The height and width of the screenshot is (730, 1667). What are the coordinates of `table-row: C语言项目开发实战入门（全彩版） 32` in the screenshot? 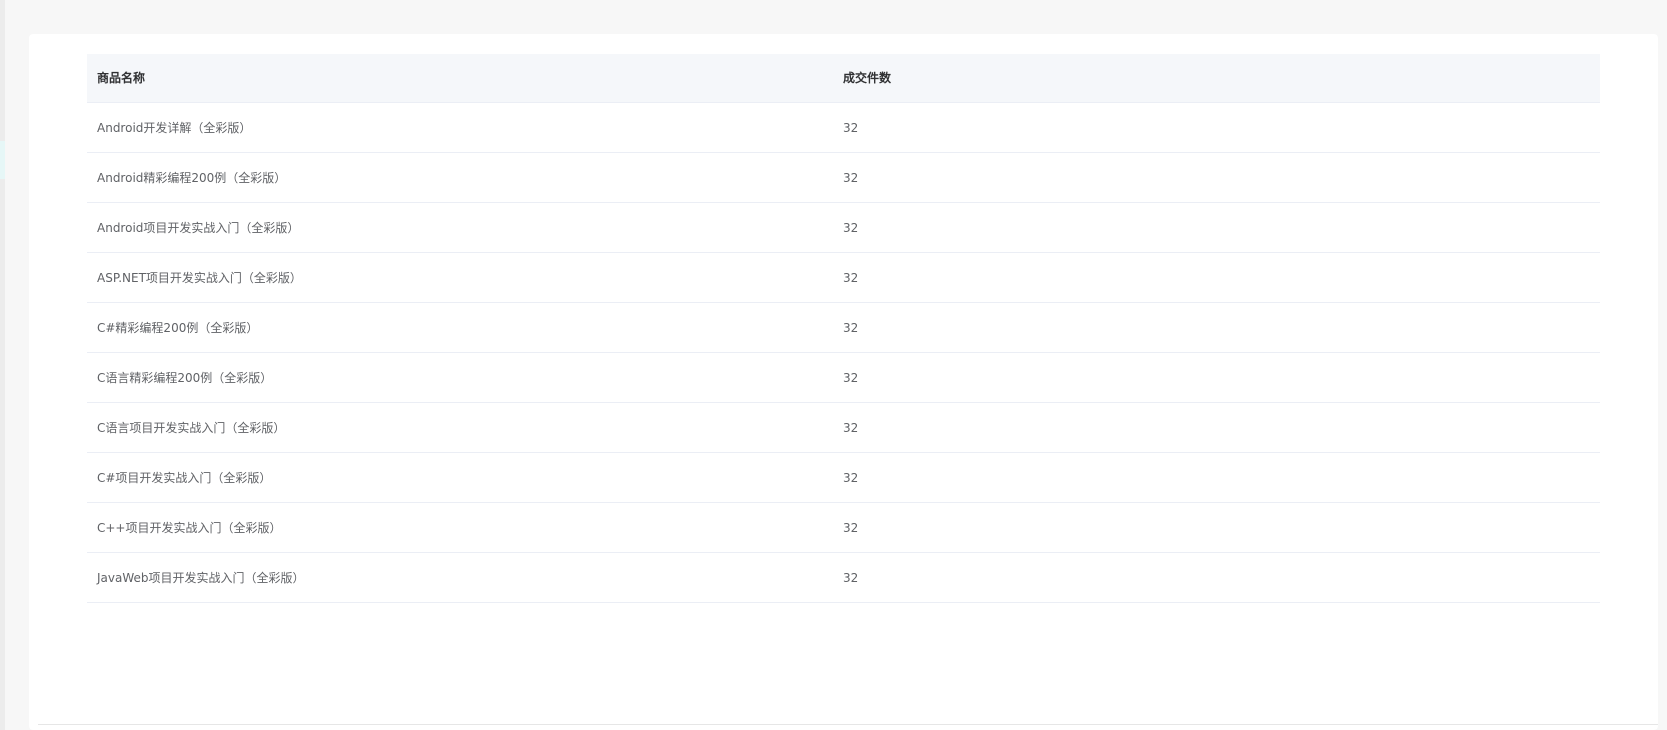 It's located at (843, 428).